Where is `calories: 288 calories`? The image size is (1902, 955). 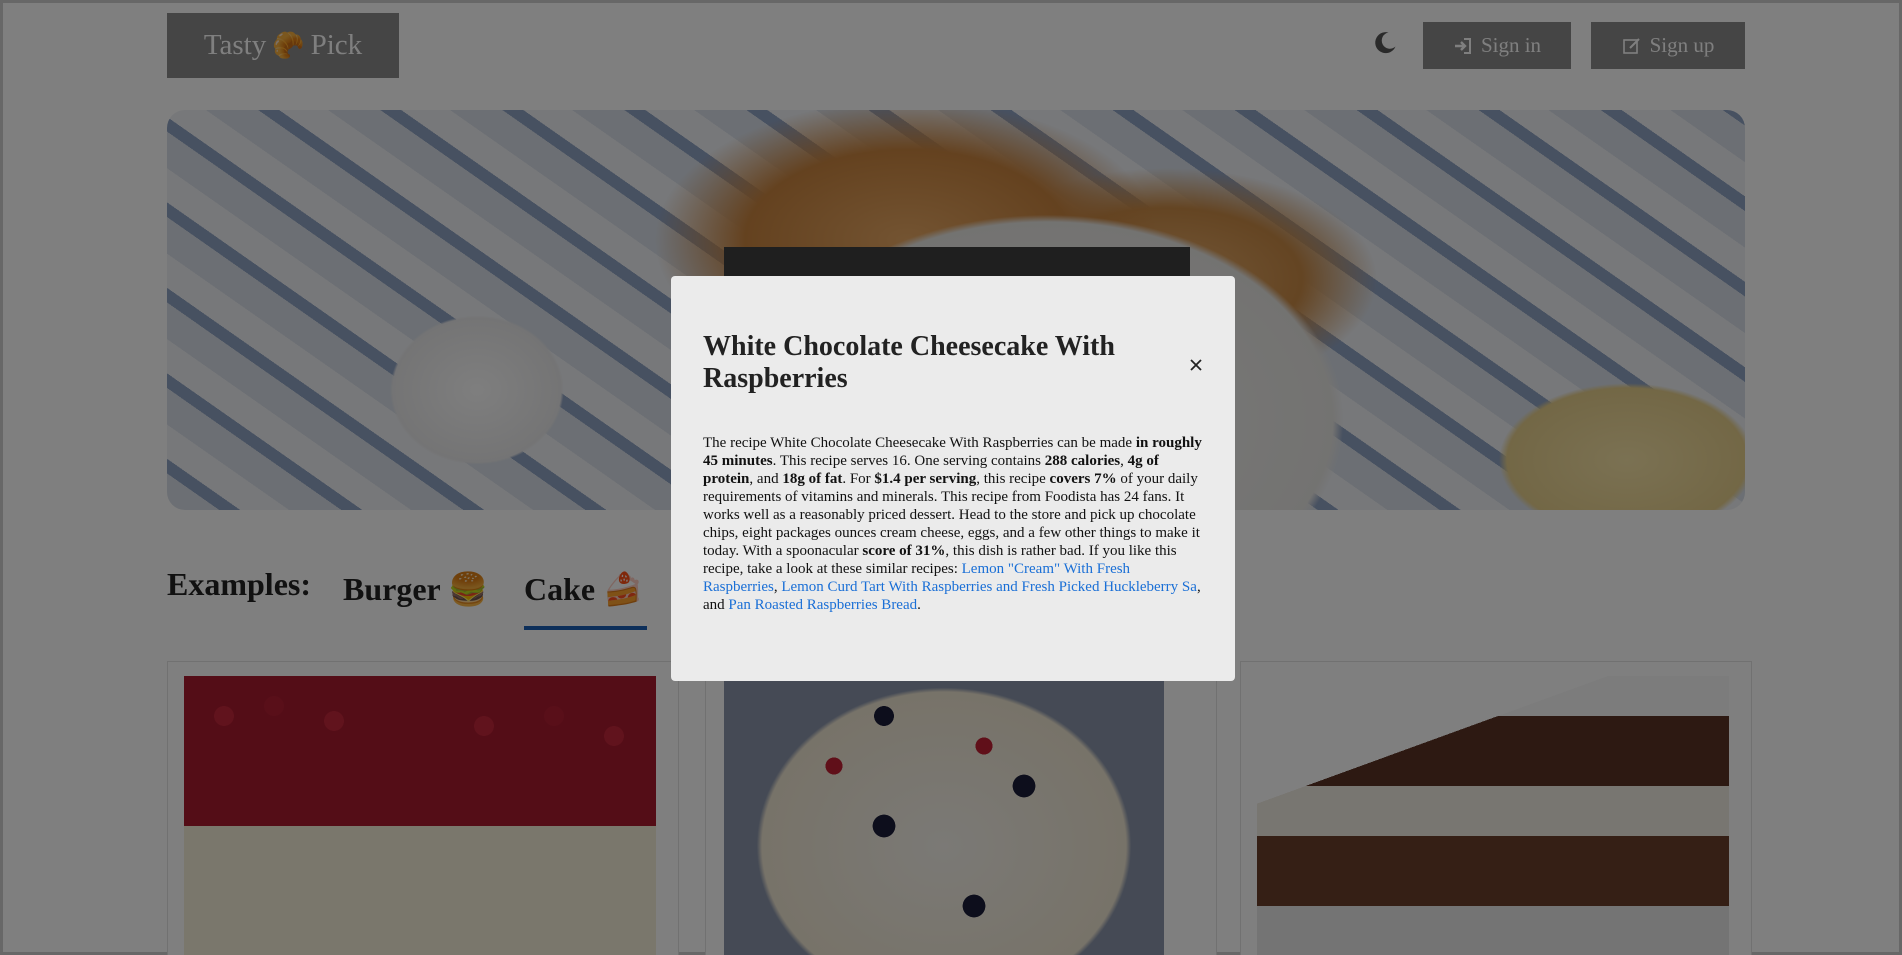 calories: 288 calories is located at coordinates (1082, 461).